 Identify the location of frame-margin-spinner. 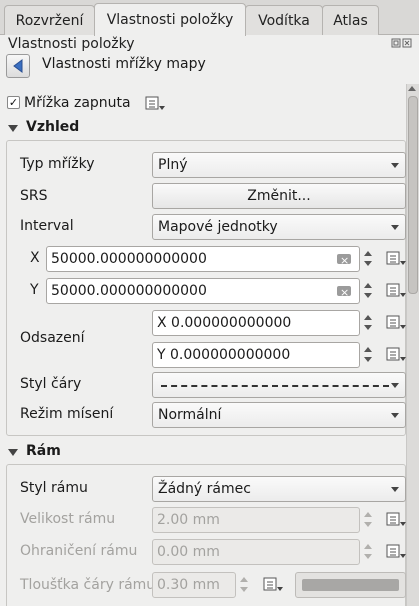
(368, 552).